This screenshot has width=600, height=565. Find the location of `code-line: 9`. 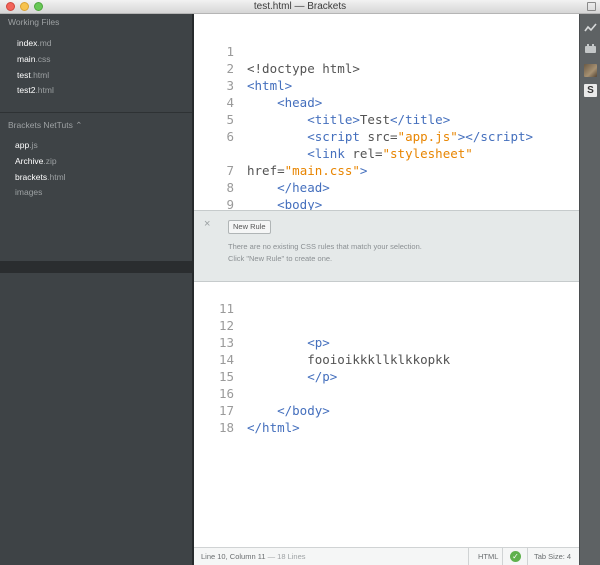

code-line: 9 is located at coordinates (230, 204).